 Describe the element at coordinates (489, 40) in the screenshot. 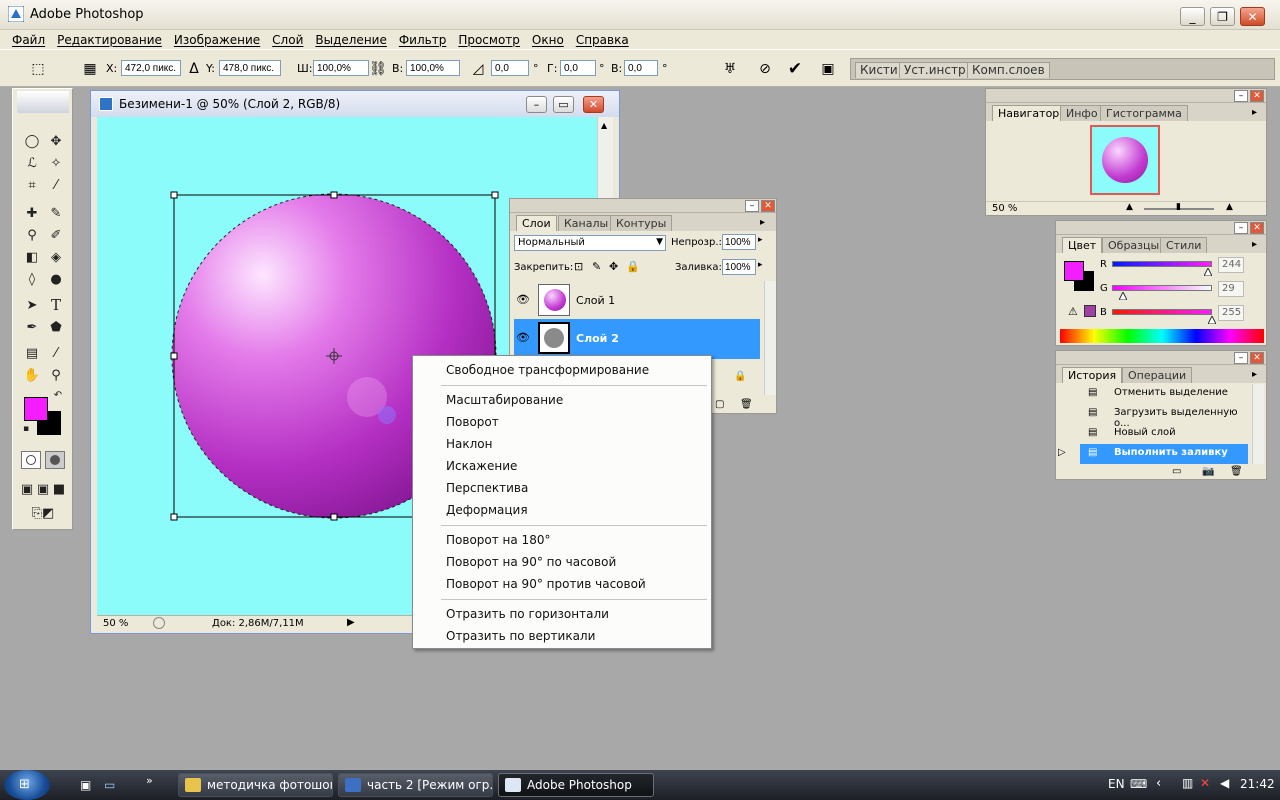

I see `menu-view: Просмотр` at that location.